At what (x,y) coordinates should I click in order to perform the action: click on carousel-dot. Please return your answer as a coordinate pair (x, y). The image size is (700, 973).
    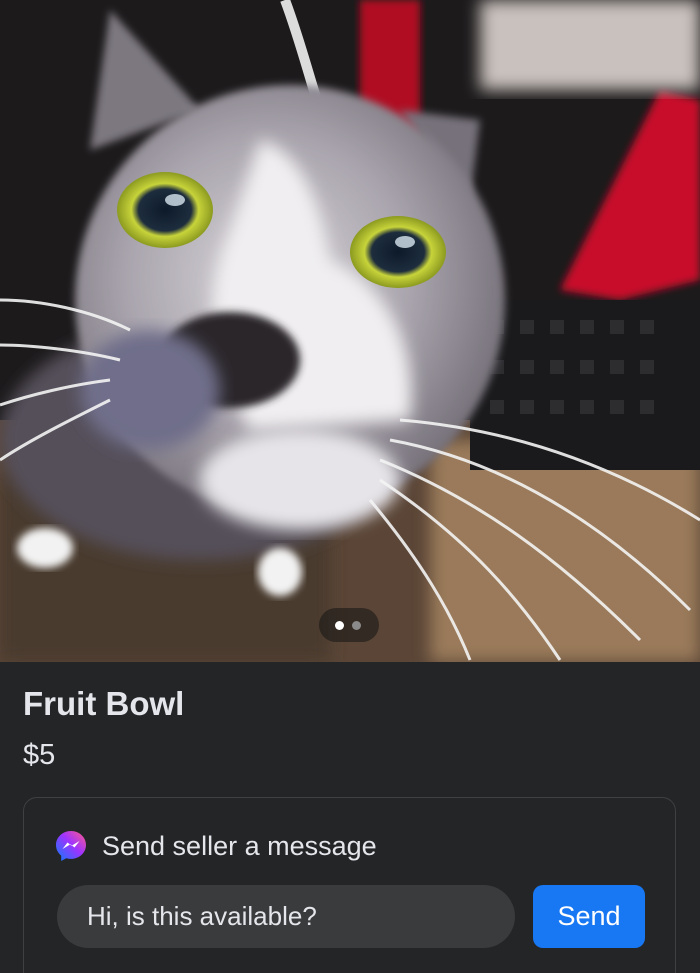
    Looking at the image, I should click on (356, 625).